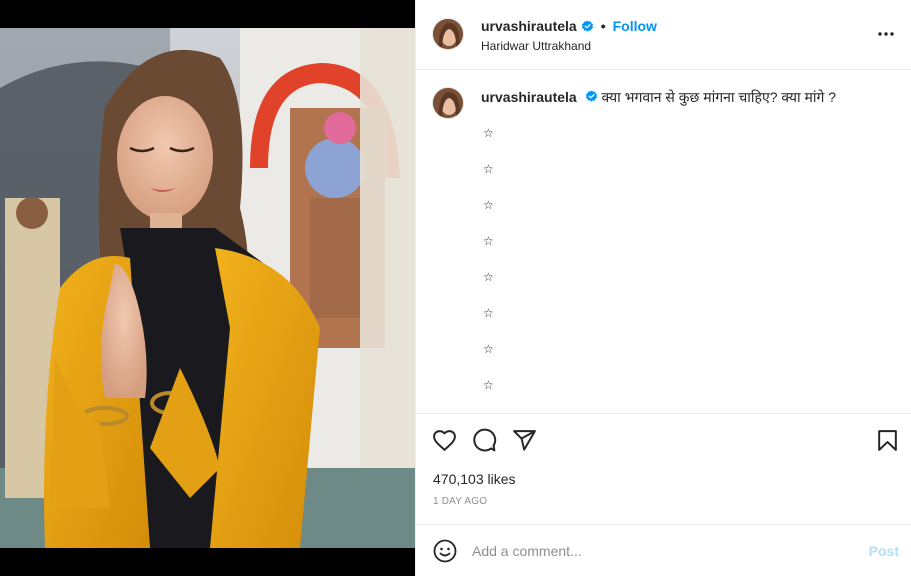  Describe the element at coordinates (536, 46) in the screenshot. I see `location-link: Haridwar Uttrakhand` at that location.